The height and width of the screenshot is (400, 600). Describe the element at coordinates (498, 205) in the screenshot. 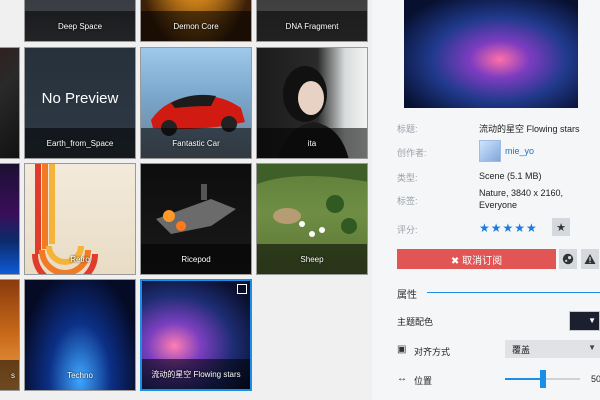

I see `tags-value-line2: Everyone` at that location.